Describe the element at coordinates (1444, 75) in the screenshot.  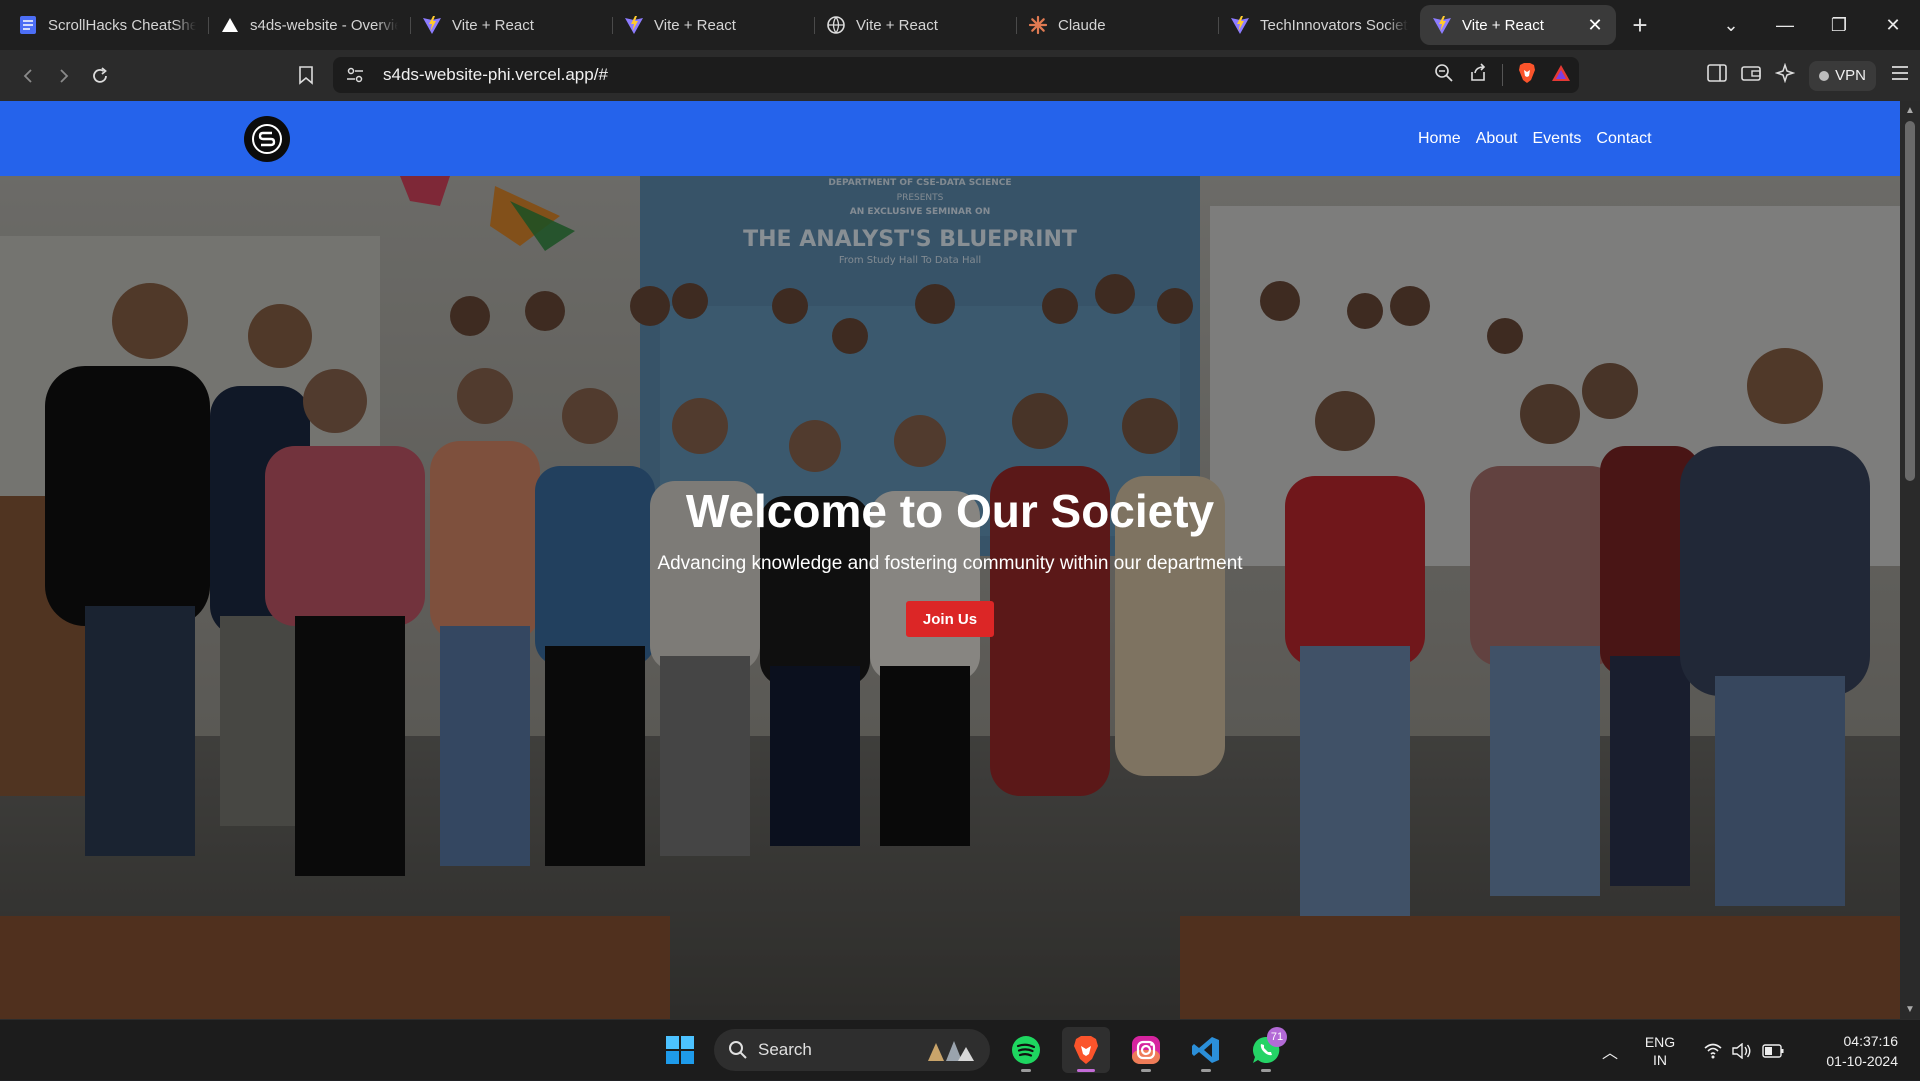
I see `zoom-icon` at that location.